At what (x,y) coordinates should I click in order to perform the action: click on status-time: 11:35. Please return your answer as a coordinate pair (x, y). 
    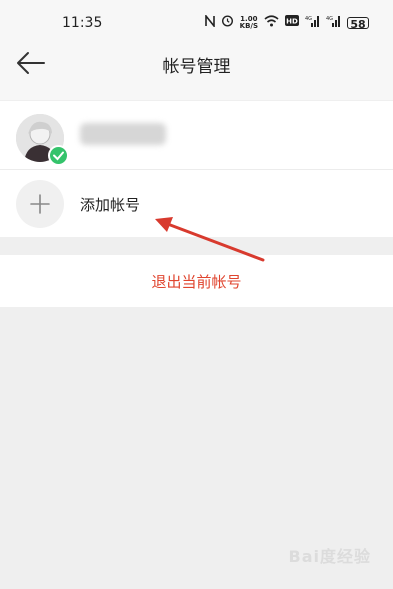
    Looking at the image, I should click on (82, 23).